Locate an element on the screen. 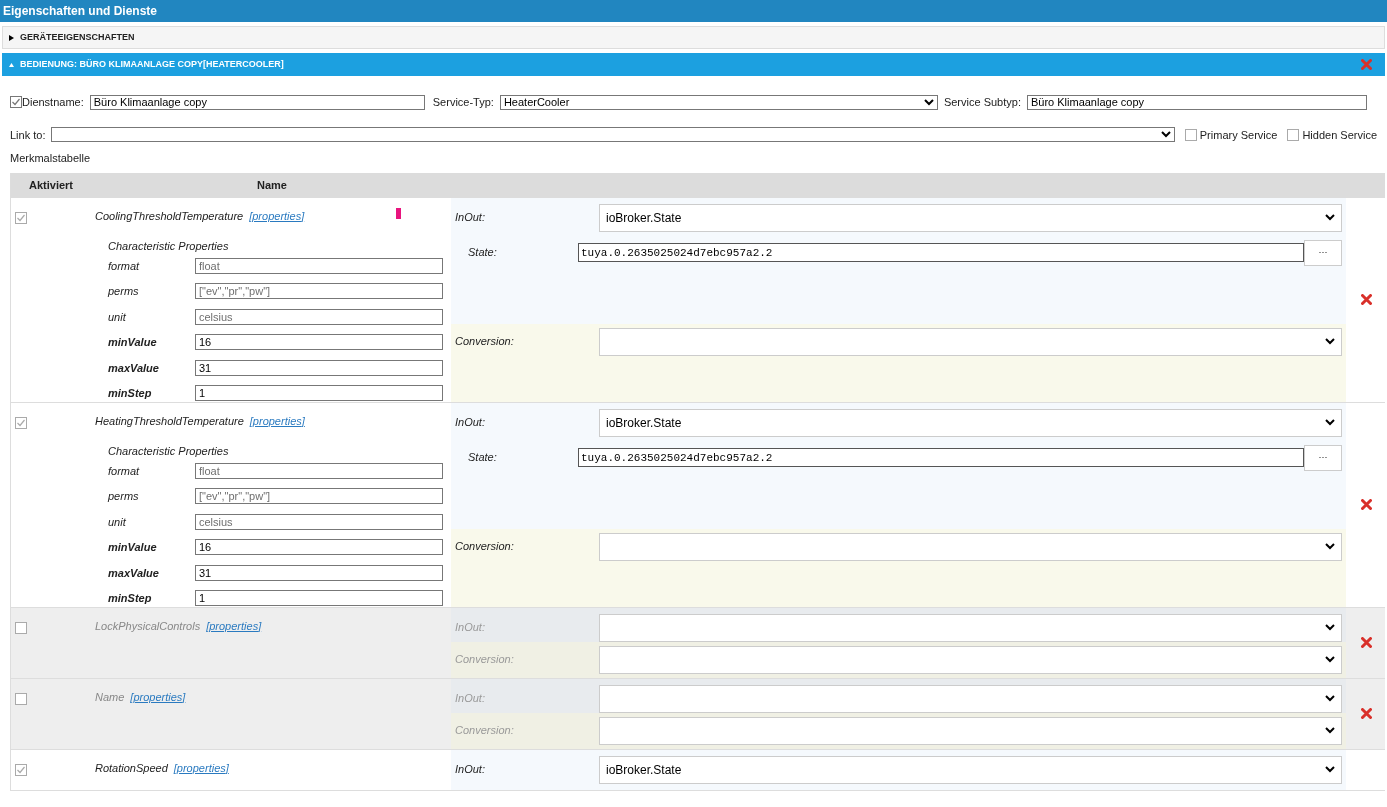 The image size is (1387, 807). column-header: Aktiviert is located at coordinates (51, 185).